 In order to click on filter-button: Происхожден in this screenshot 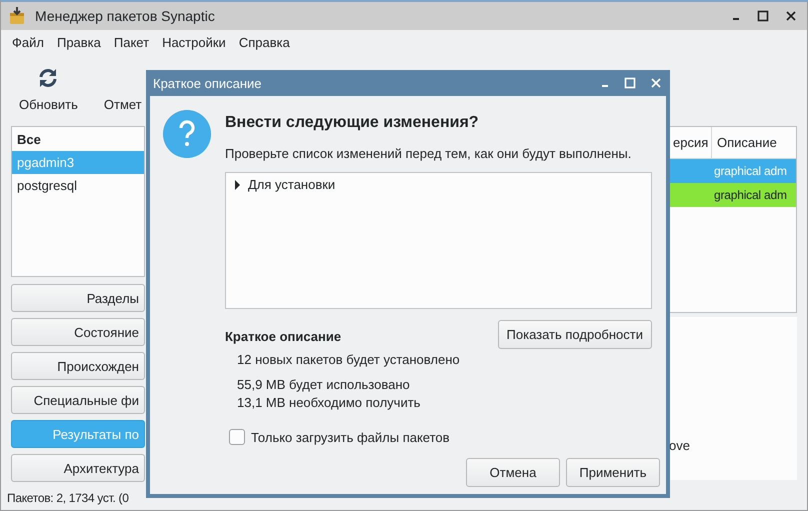, I will do `click(78, 366)`.